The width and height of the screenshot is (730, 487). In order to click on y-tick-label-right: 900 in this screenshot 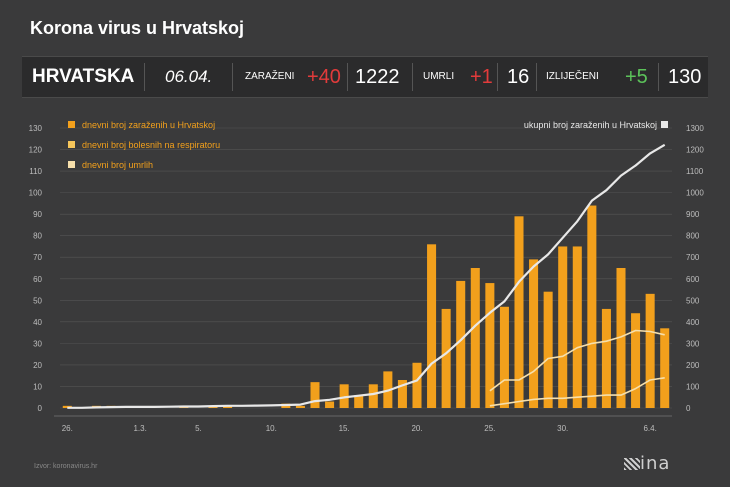, I will do `click(693, 214)`.